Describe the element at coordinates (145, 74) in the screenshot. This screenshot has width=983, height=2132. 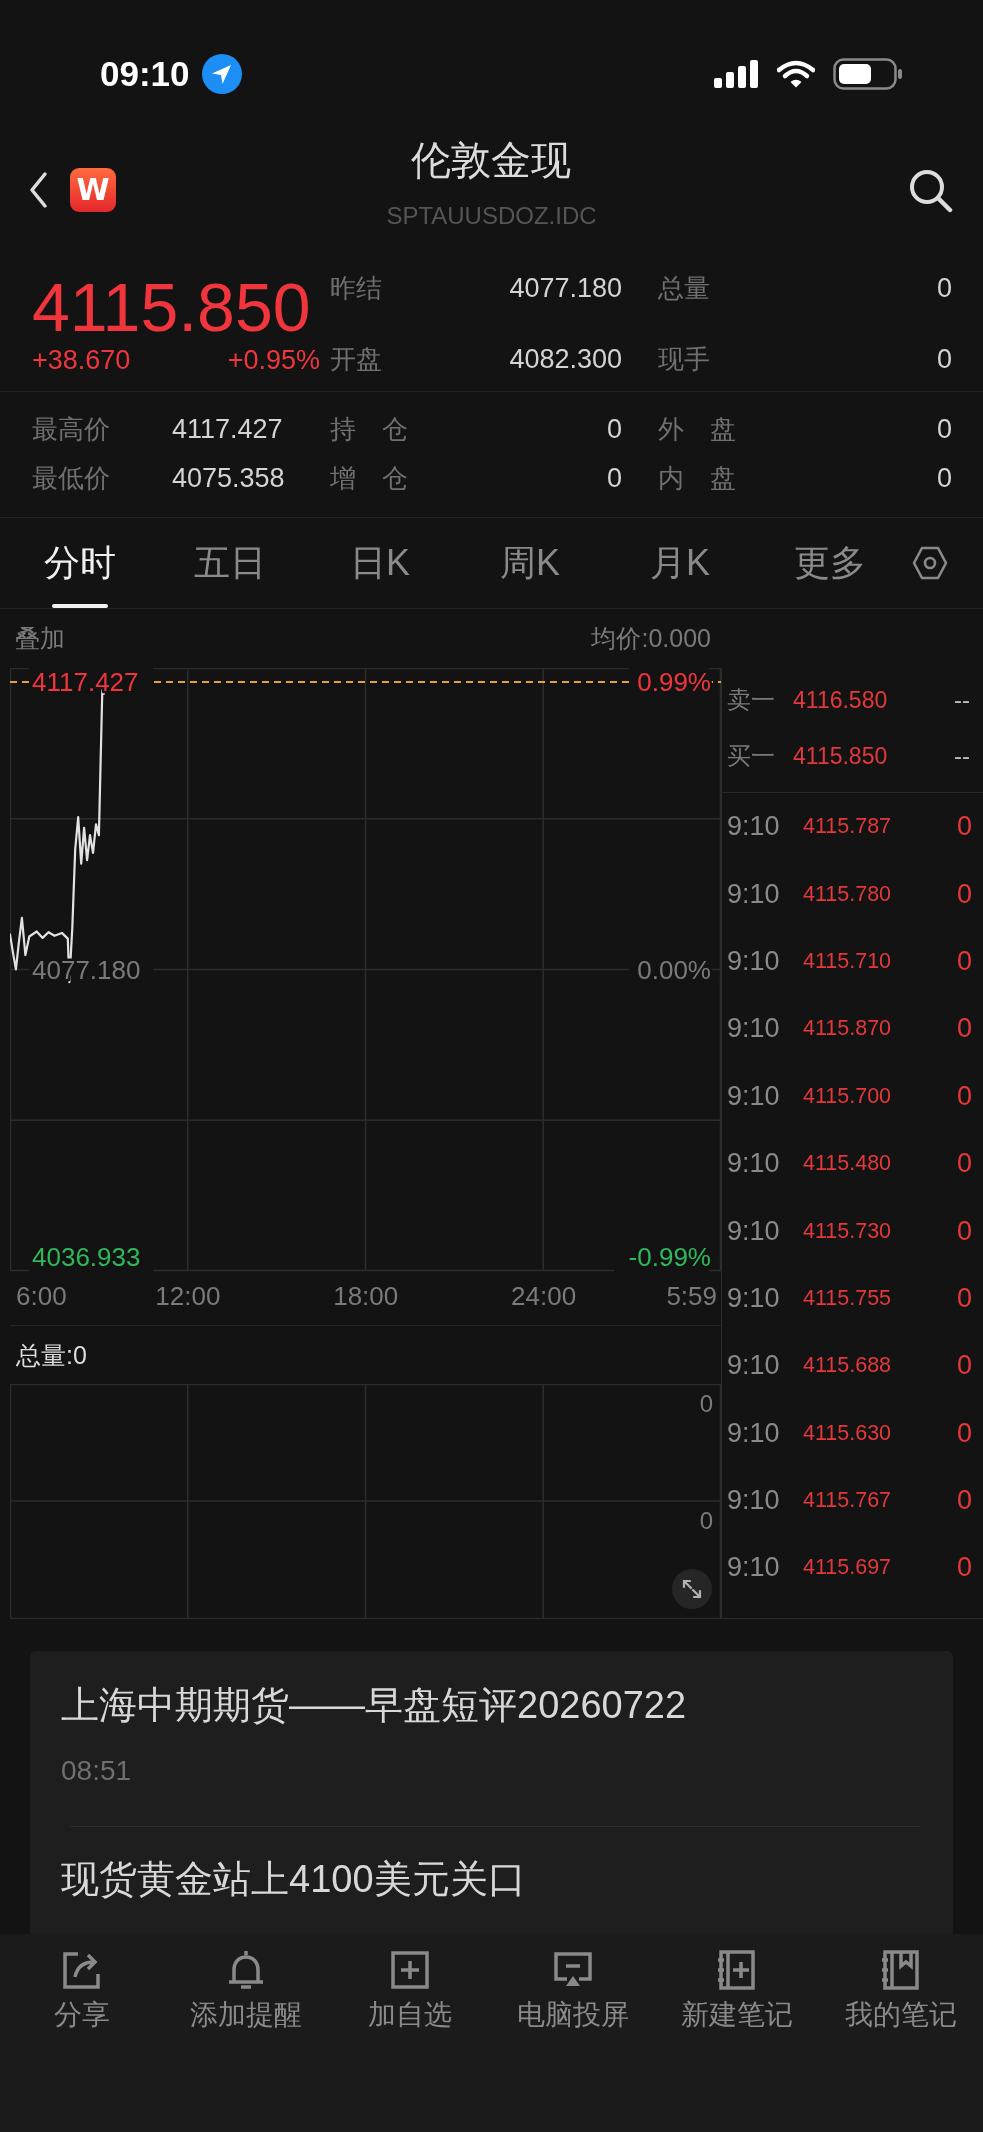
I see `status-time: 09:10` at that location.